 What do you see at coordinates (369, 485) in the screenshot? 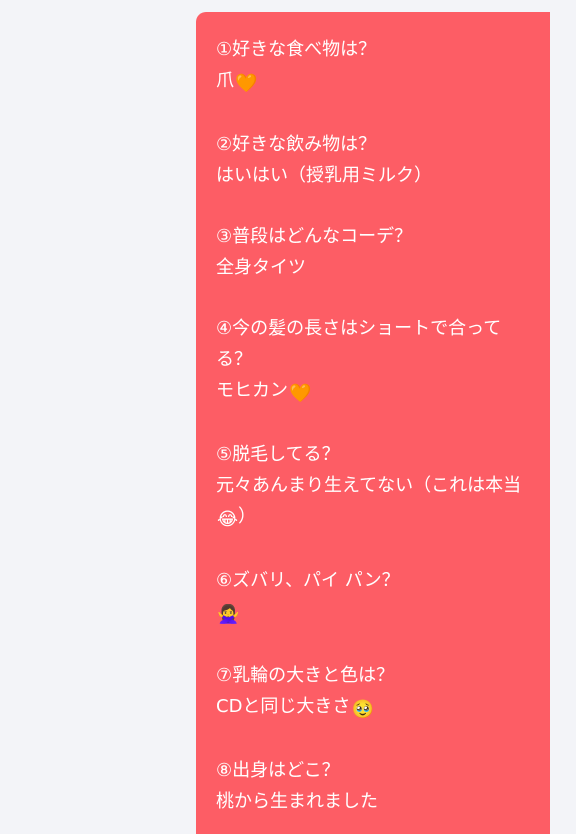
I see `answer-5: 元々あんまり生えてない（これは本当` at bounding box center [369, 485].